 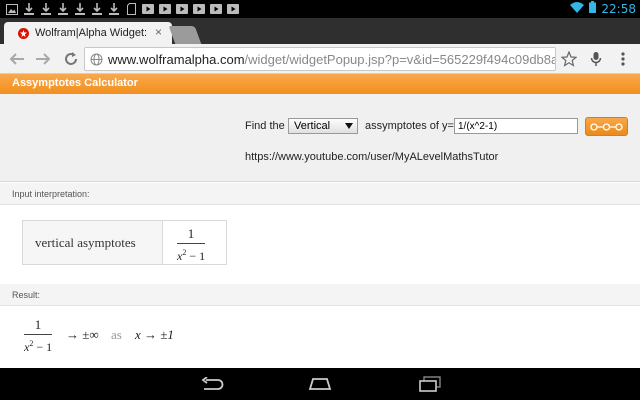 What do you see at coordinates (320, 9) in the screenshot?
I see `status-bar: 22:58` at bounding box center [320, 9].